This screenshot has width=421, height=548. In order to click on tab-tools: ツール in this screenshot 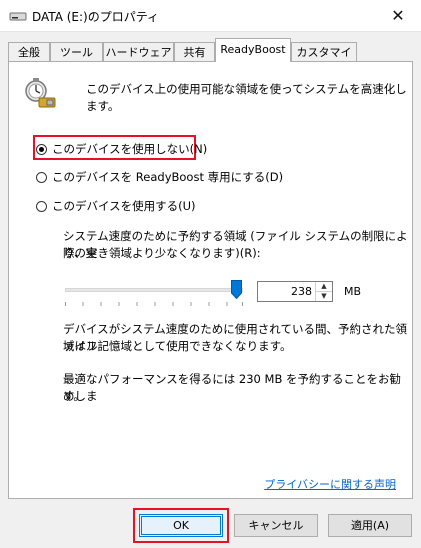, I will do `click(76, 51)`.